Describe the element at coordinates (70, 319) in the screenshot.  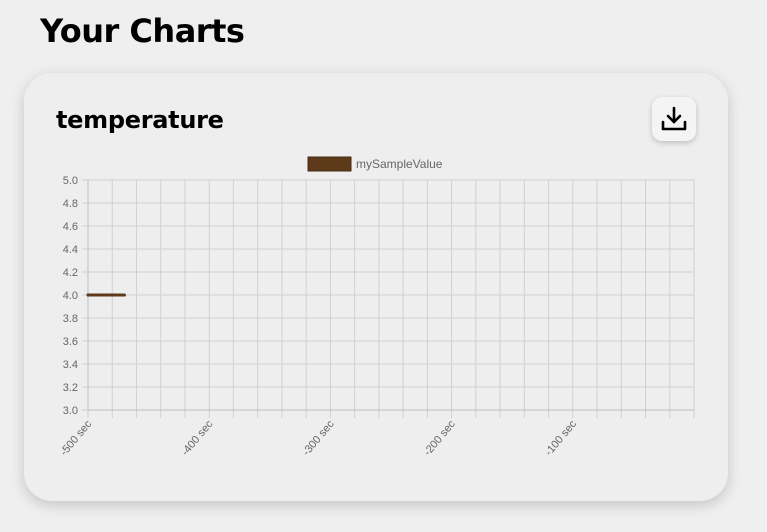
I see `y-tick-label: 3.8` at that location.